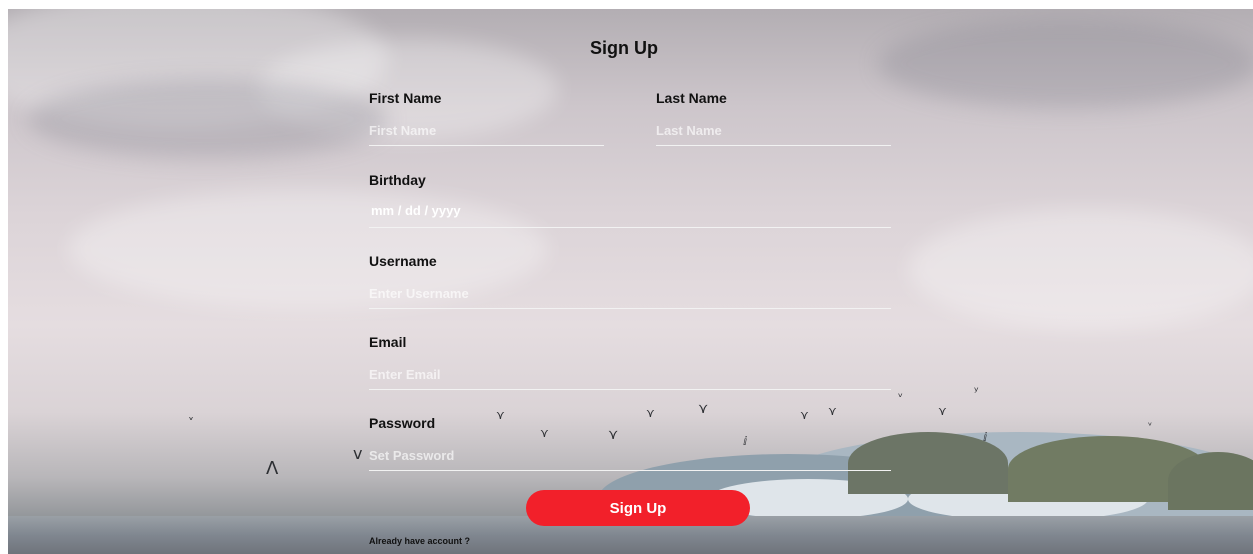 The width and height of the screenshot is (1253, 554). I want to click on password-input, so click(630, 455).